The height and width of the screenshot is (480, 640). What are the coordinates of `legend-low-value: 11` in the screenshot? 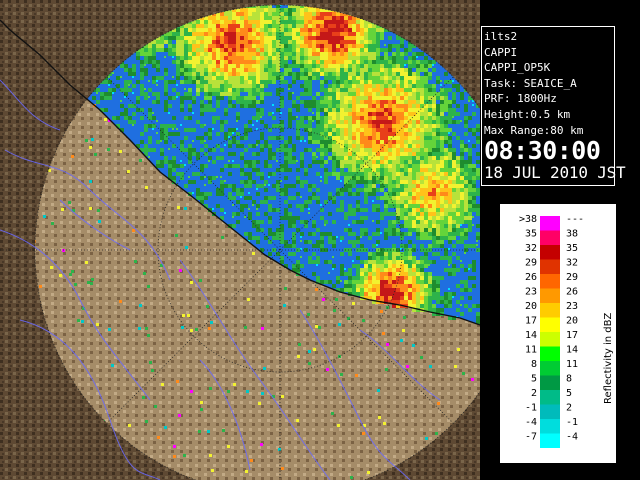 It's located at (531, 350).